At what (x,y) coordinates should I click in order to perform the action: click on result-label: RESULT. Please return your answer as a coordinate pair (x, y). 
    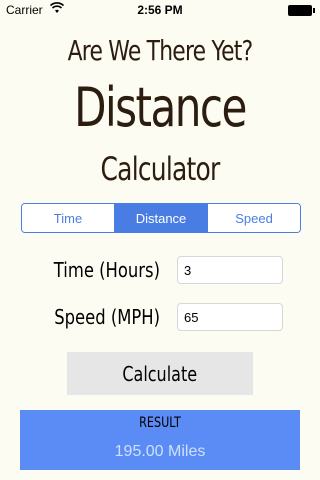
    Looking at the image, I should click on (160, 423).